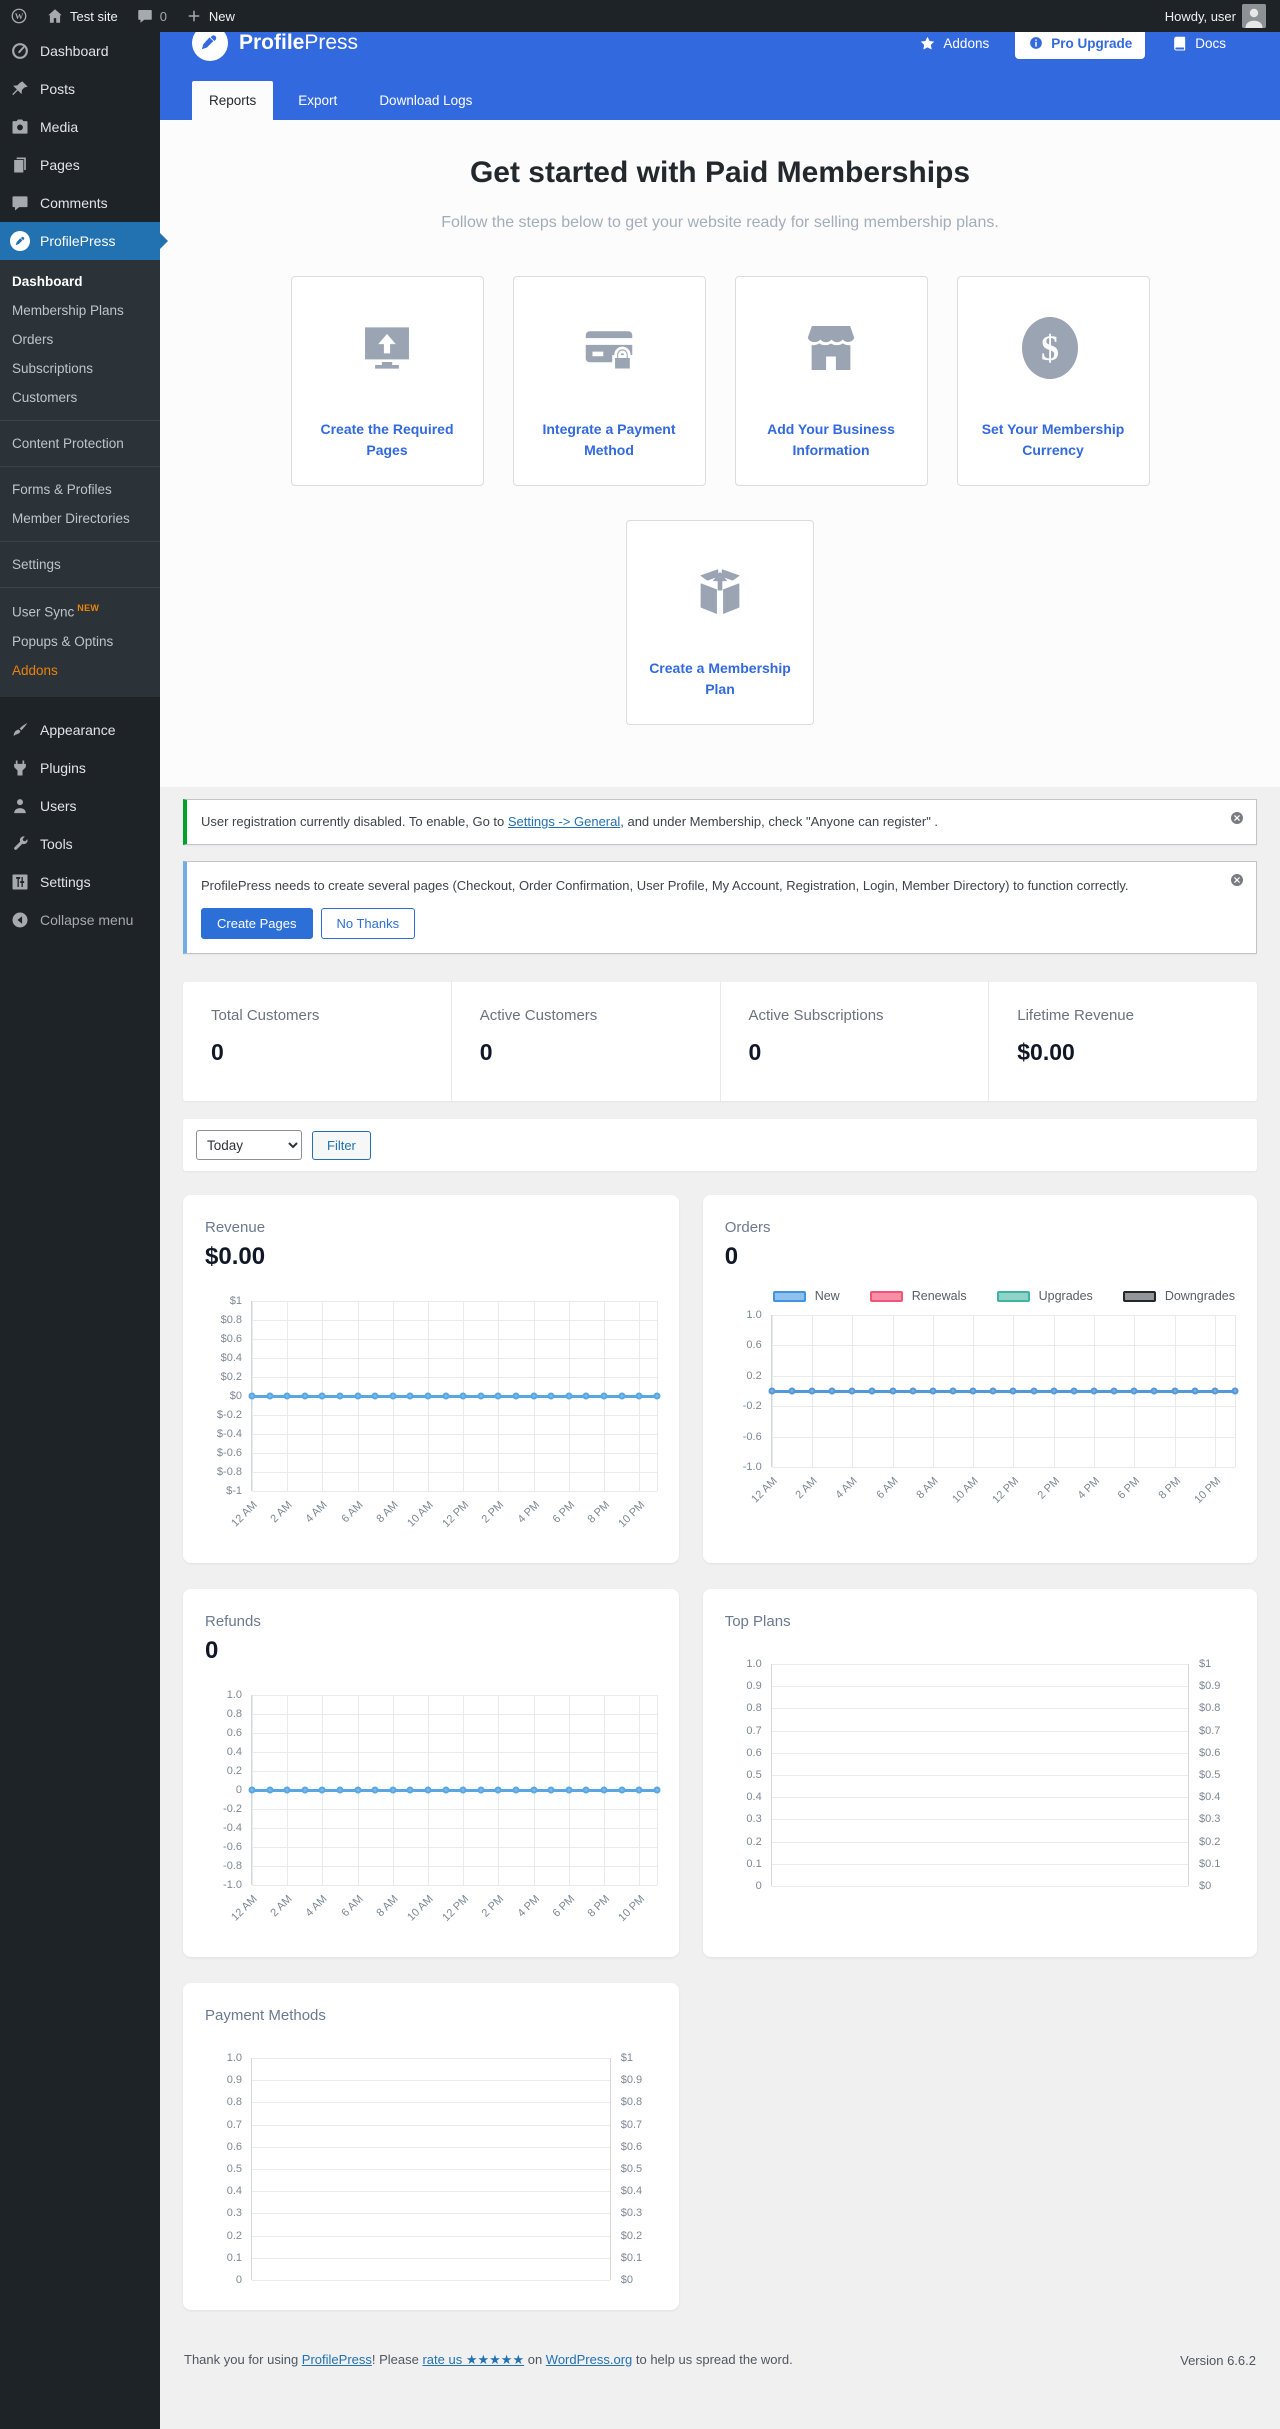 The image size is (1280, 2429). I want to click on sidebar-item-settings: Settings, so click(80, 882).